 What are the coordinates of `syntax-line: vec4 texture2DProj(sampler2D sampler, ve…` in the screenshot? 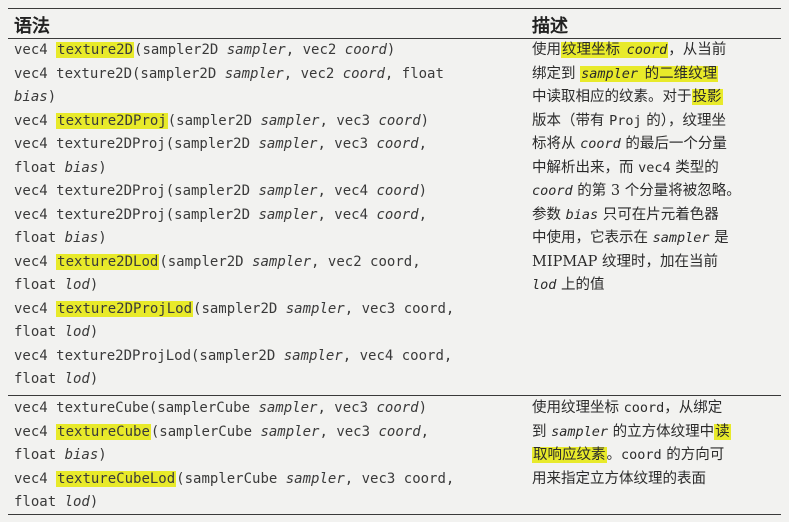 It's located at (266, 145).